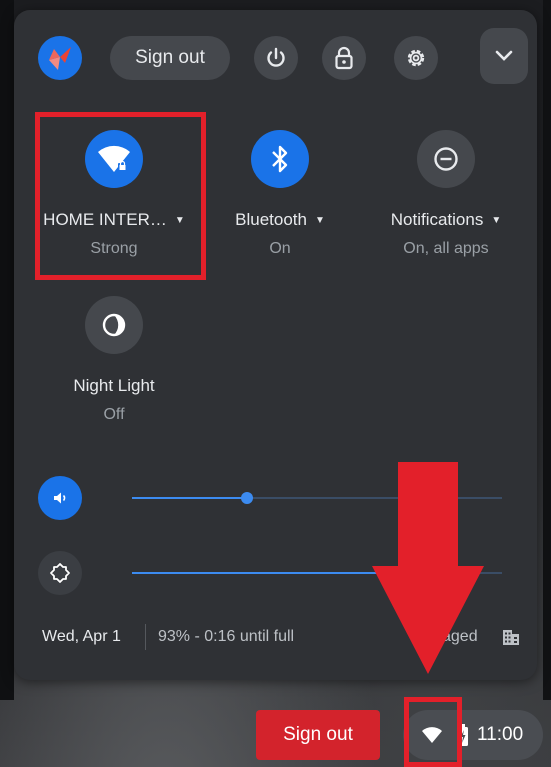  Describe the element at coordinates (271, 219) in the screenshot. I see `bluetooth-label: Bluetooth` at that location.